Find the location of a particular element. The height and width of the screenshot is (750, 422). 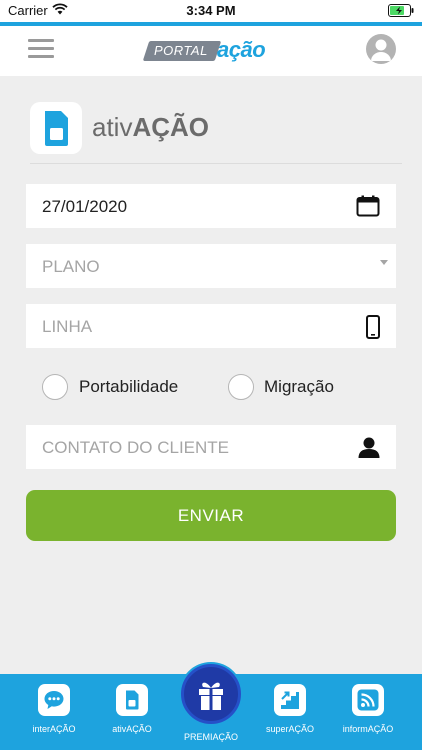

person-icon is located at coordinates (369, 447).